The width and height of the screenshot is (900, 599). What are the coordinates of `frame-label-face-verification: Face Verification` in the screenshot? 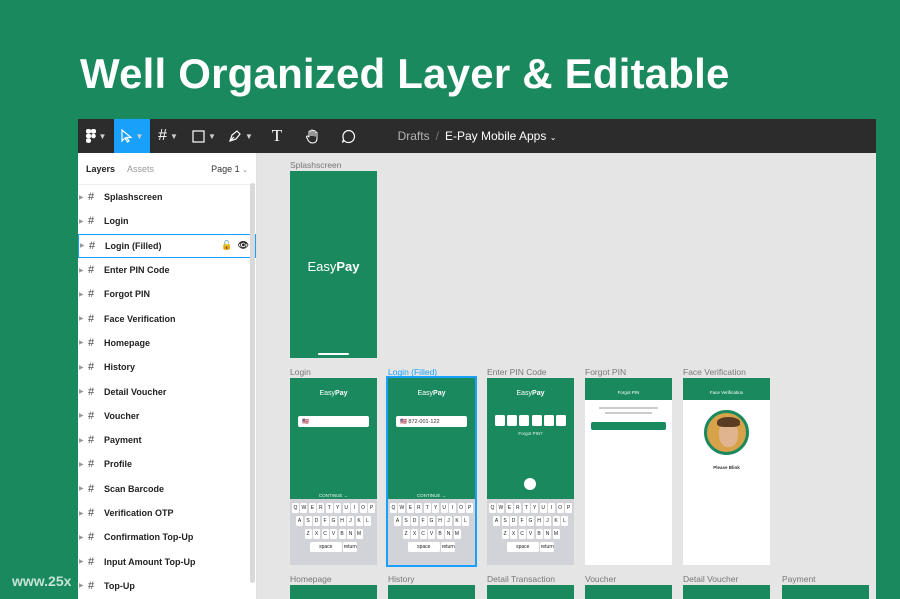 It's located at (714, 372).